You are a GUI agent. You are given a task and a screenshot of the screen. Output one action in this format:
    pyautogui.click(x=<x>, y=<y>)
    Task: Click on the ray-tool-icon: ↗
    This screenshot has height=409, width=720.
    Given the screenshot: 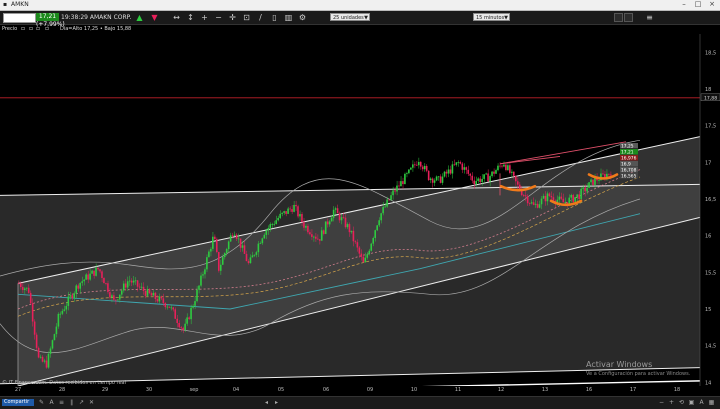 What is the action you would take?
    pyautogui.click(x=81, y=402)
    